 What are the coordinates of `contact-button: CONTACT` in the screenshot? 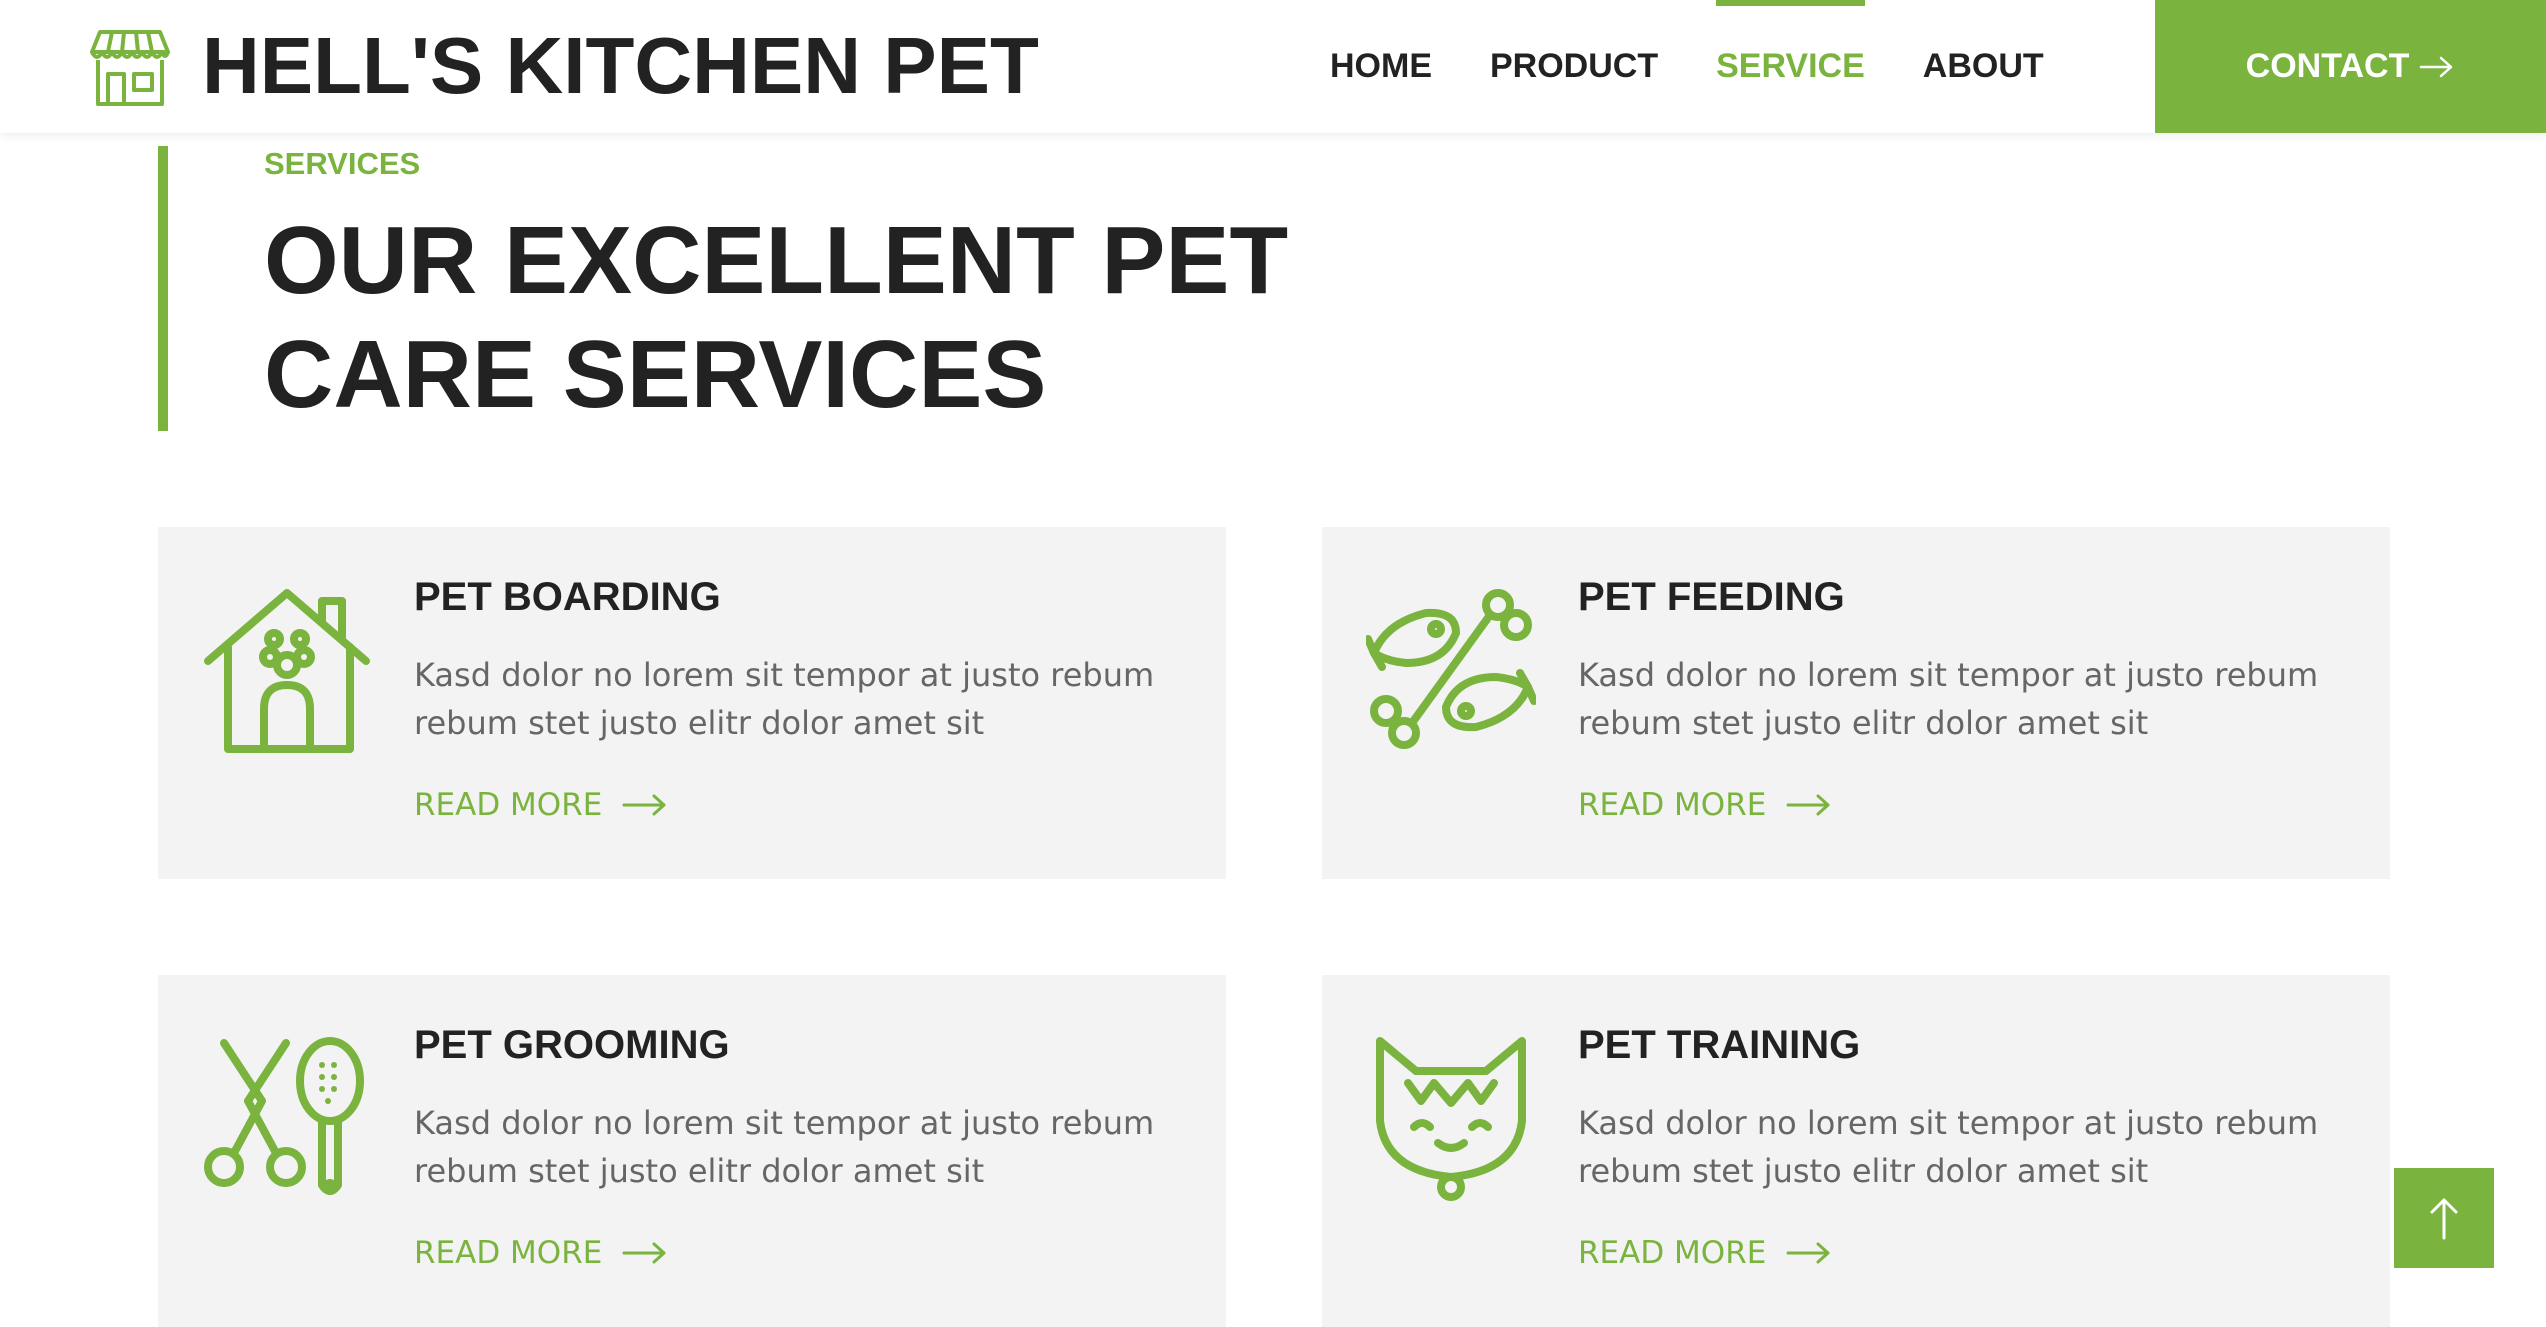 It's located at (2350, 66).